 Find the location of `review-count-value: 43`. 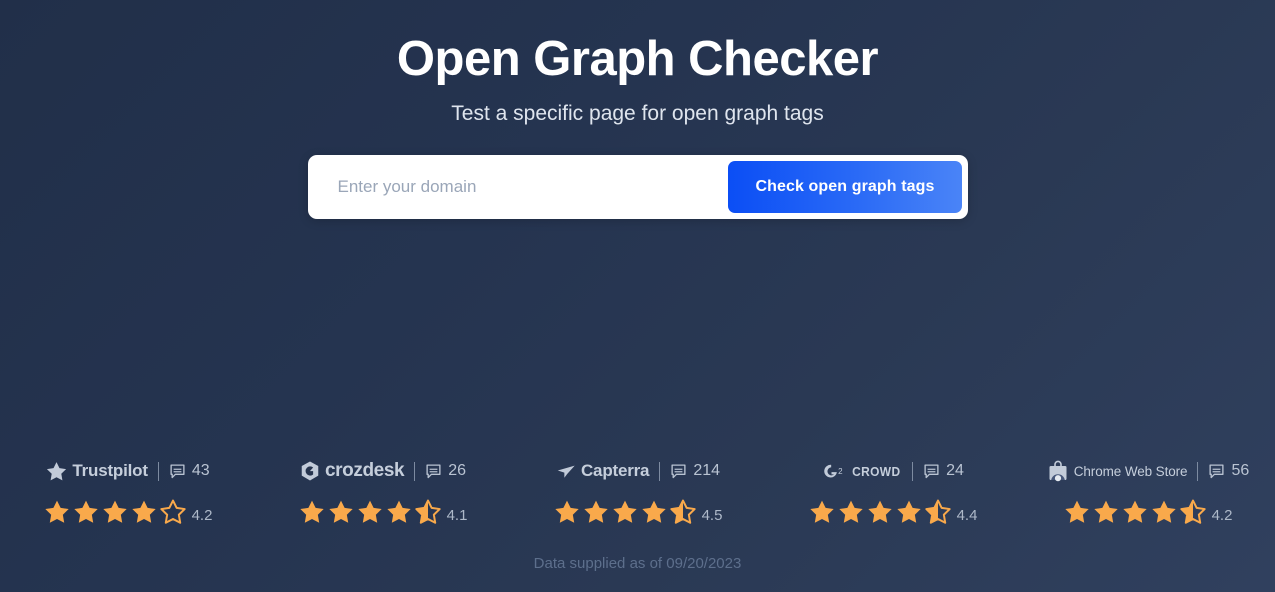

review-count-value: 43 is located at coordinates (200, 470).